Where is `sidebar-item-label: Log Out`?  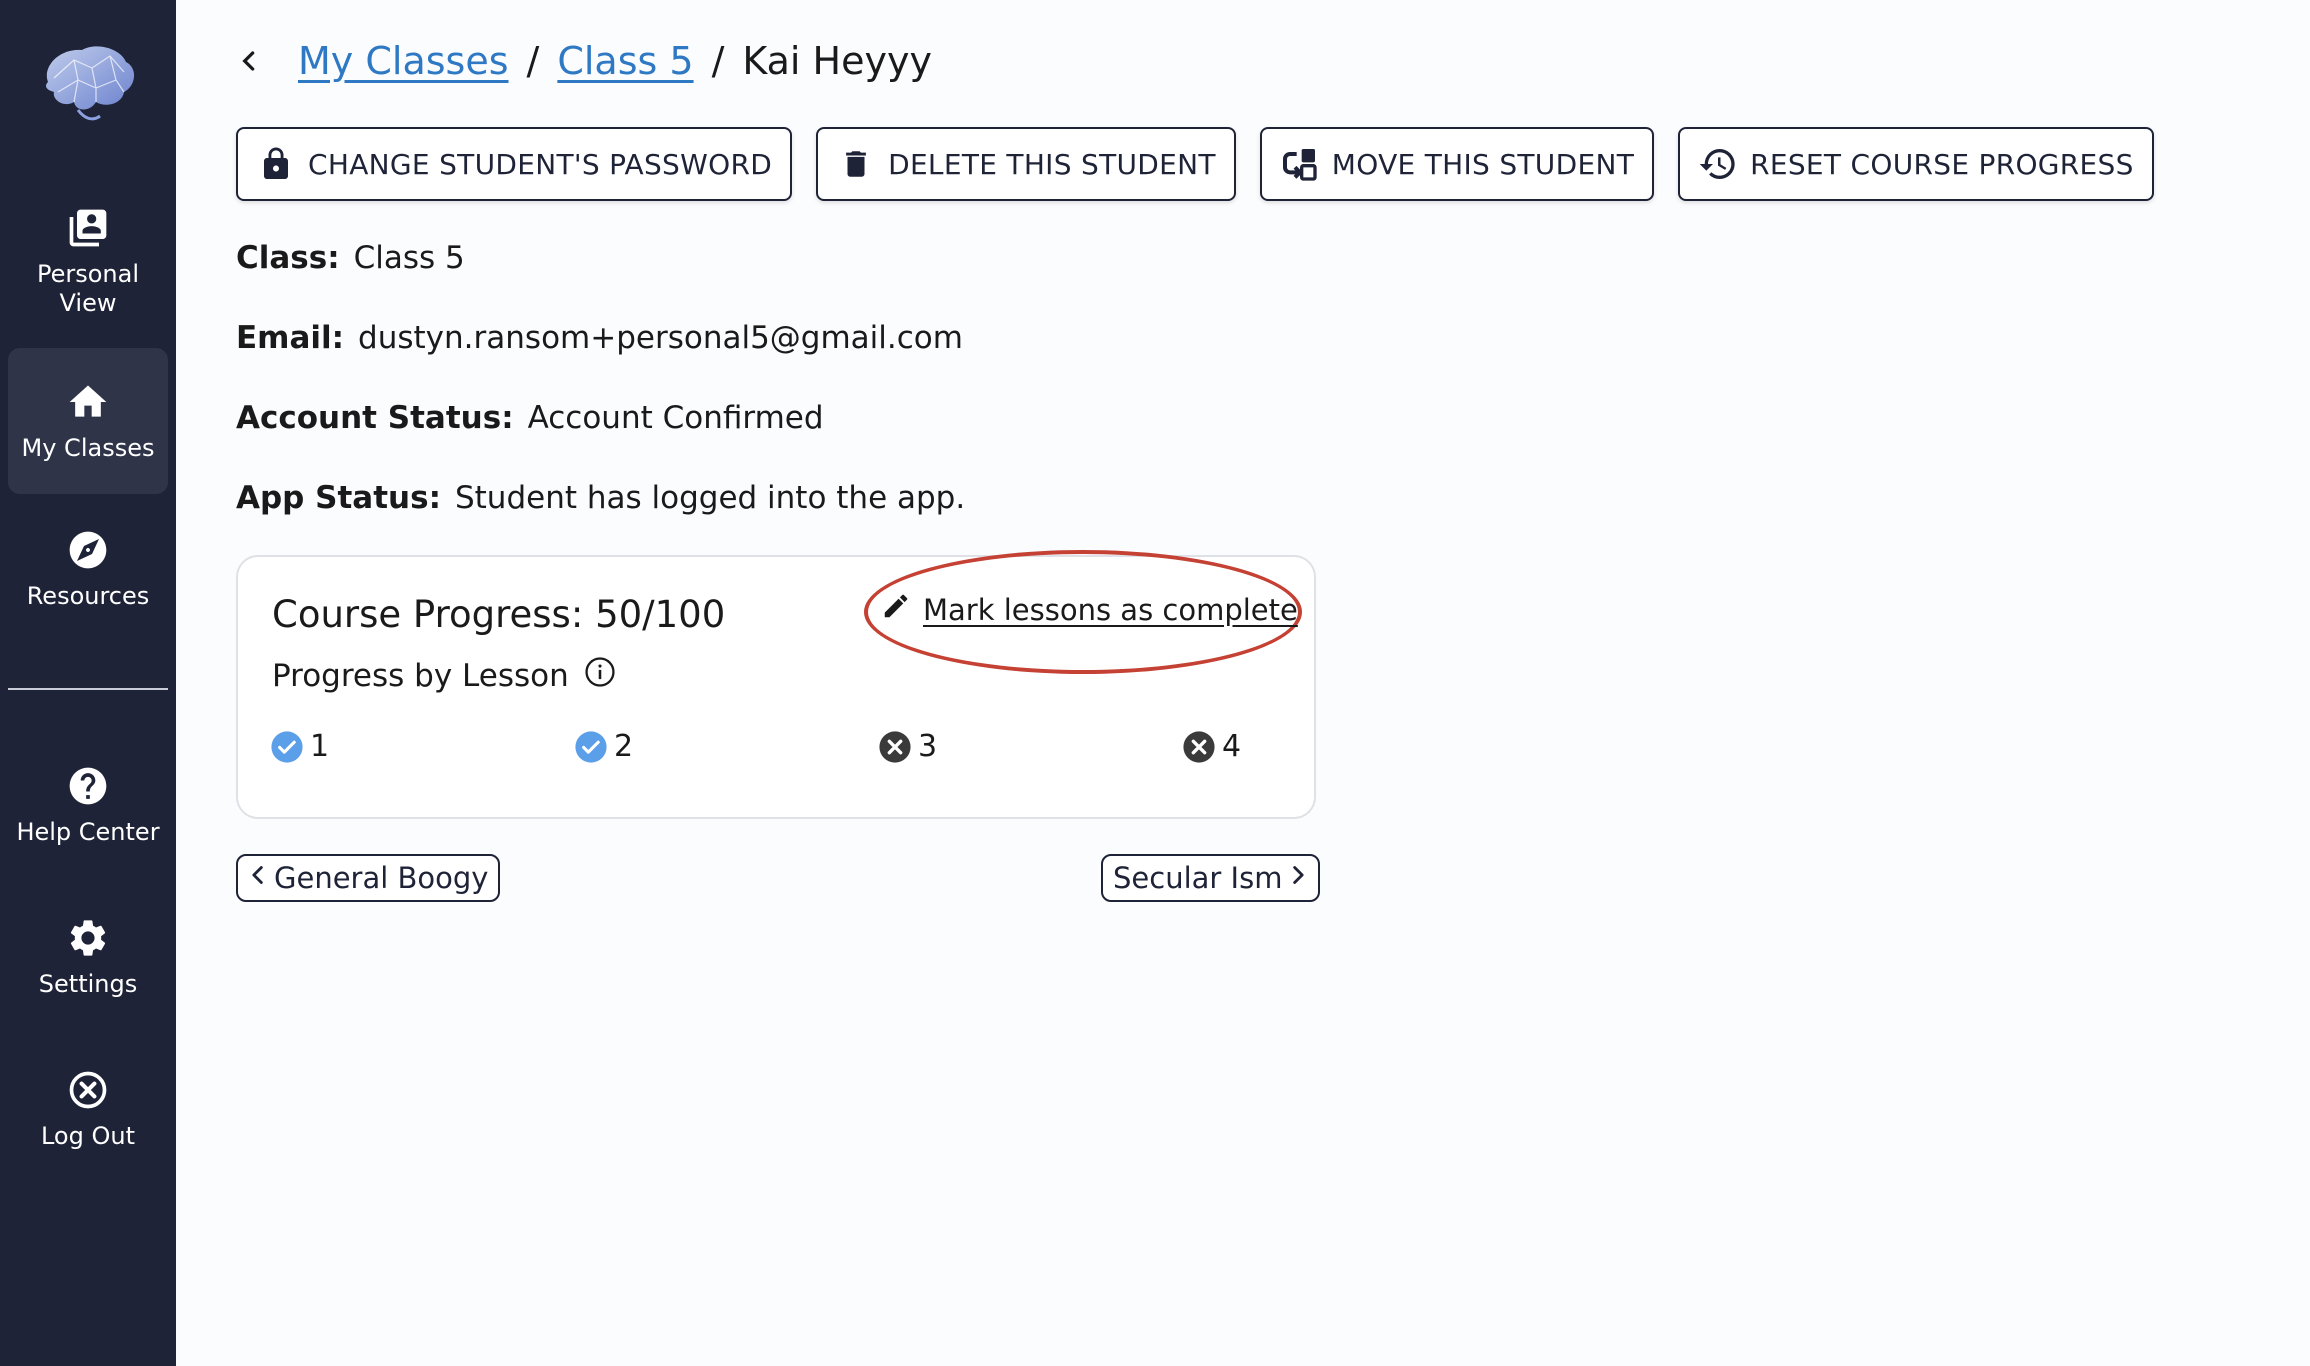
sidebar-item-label: Log Out is located at coordinates (87, 1136).